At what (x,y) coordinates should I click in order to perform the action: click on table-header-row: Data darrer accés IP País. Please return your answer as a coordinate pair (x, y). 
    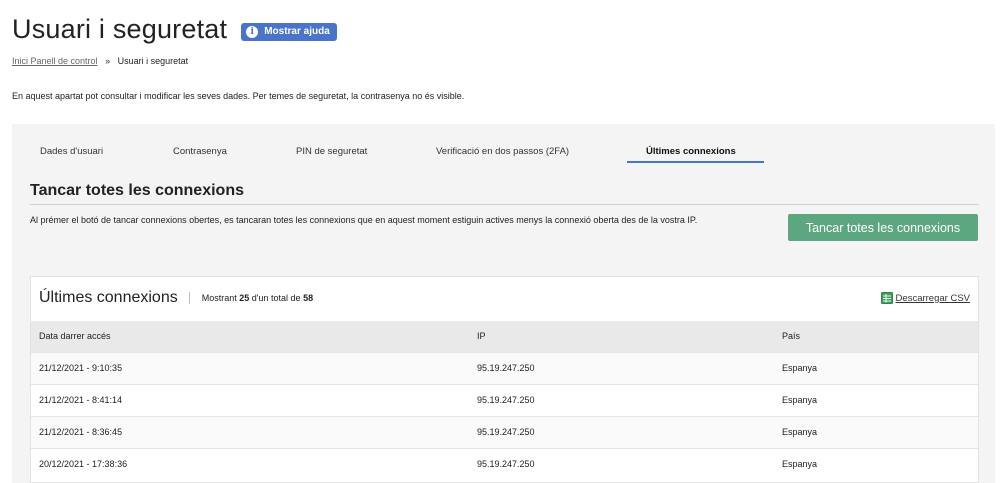
    Looking at the image, I should click on (504, 336).